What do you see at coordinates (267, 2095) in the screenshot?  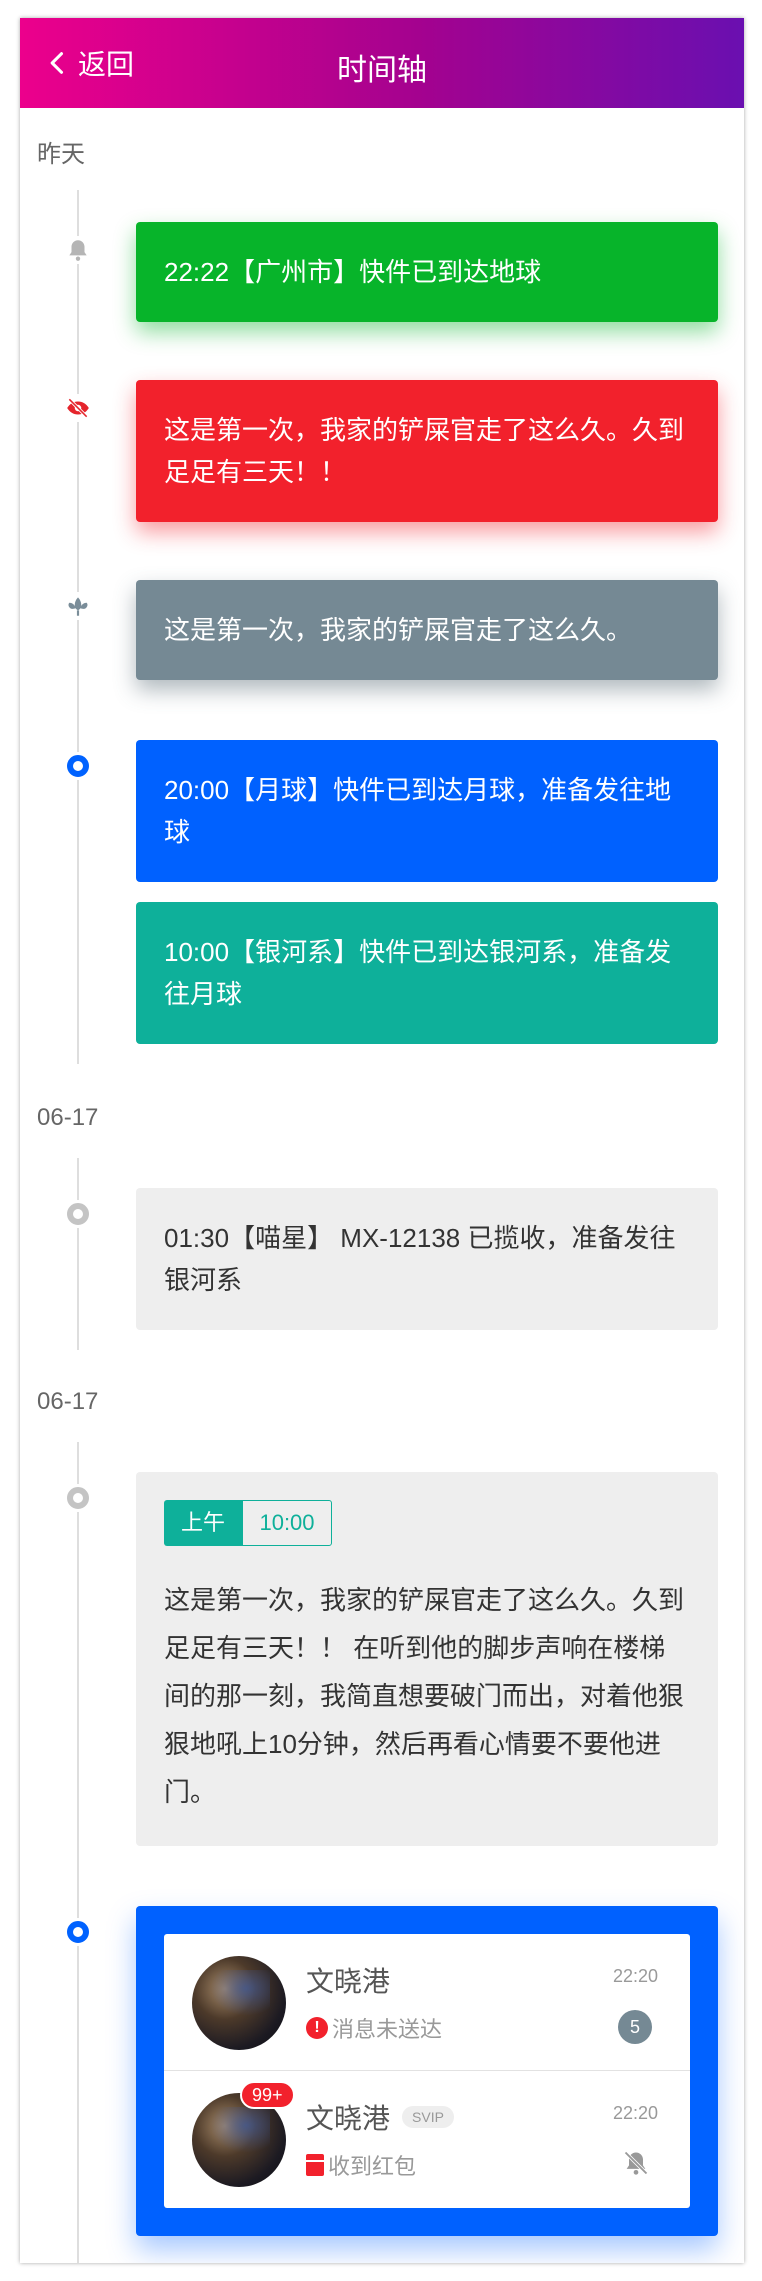 I see `unread-badge: 99+` at bounding box center [267, 2095].